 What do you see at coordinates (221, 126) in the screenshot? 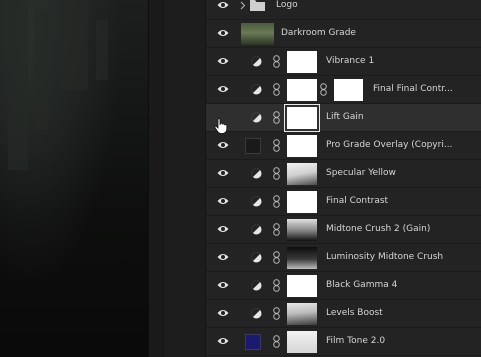
I see `hand-pointer-cursor-icon` at bounding box center [221, 126].